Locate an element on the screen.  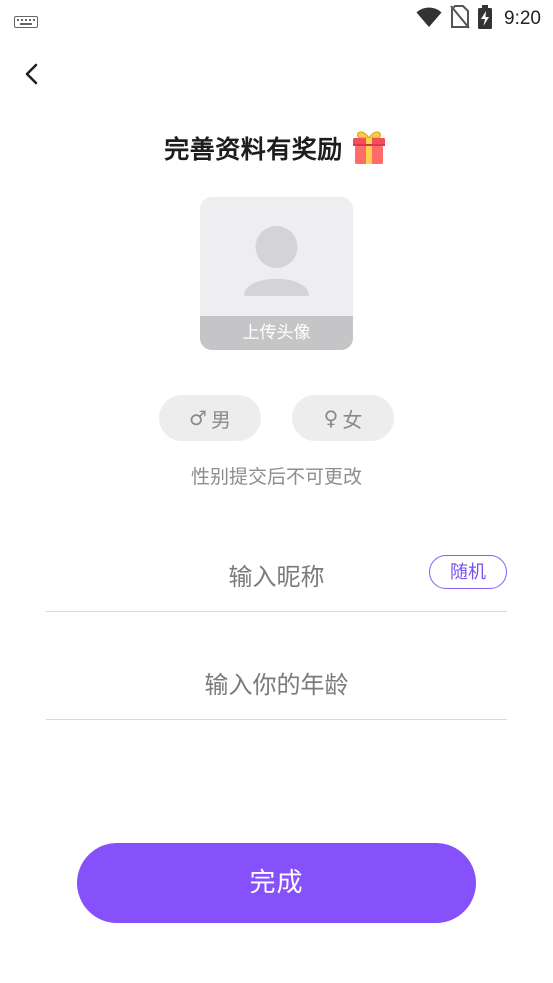
wifi-icon is located at coordinates (429, 19).